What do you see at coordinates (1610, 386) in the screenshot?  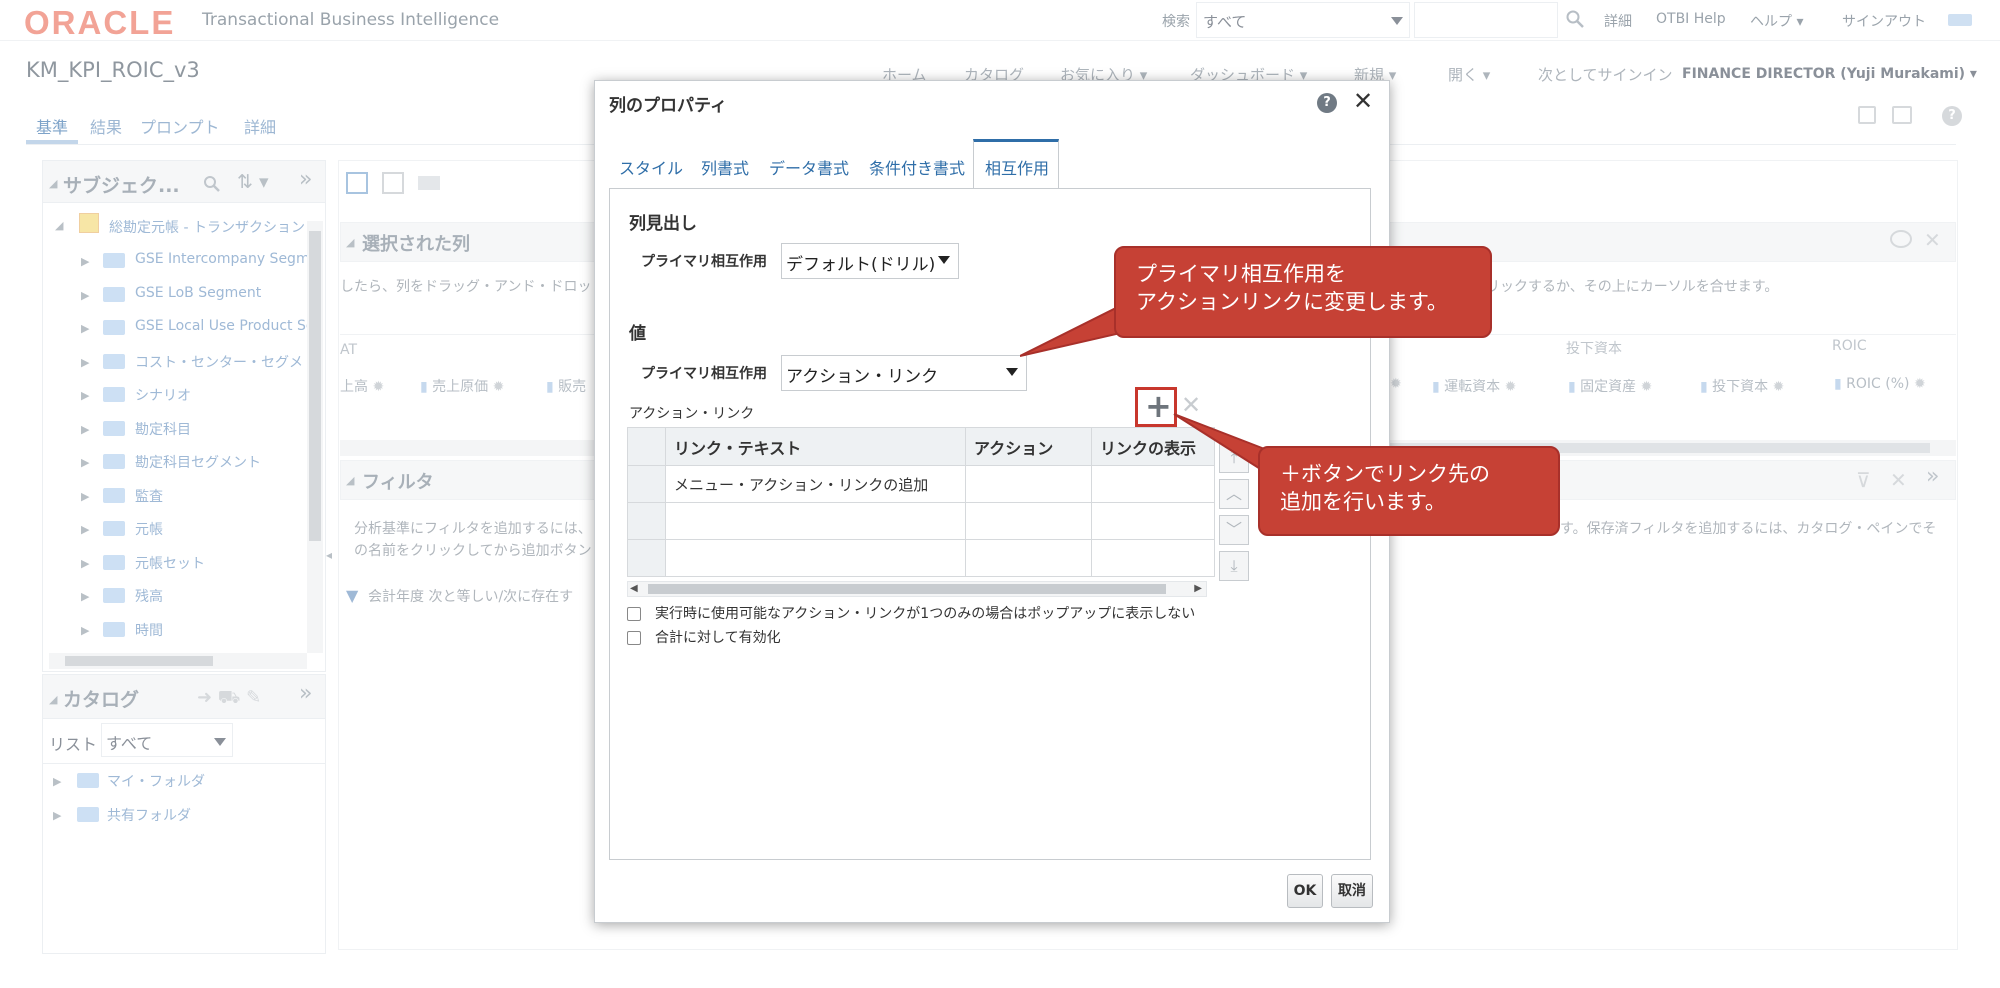 I see `column-button: ▮ 固定資産 ✹` at bounding box center [1610, 386].